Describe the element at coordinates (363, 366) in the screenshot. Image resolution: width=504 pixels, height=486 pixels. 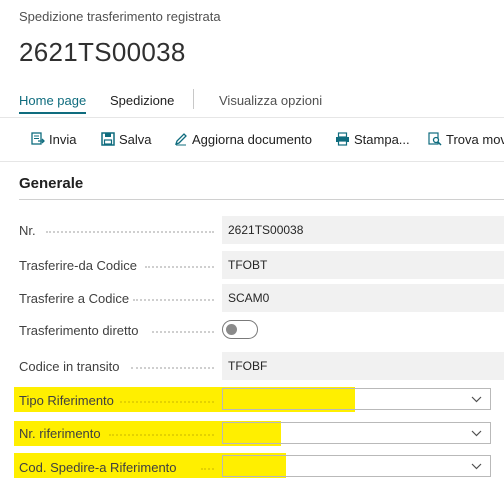
I see `field-value-in-transit: TFOBF` at that location.